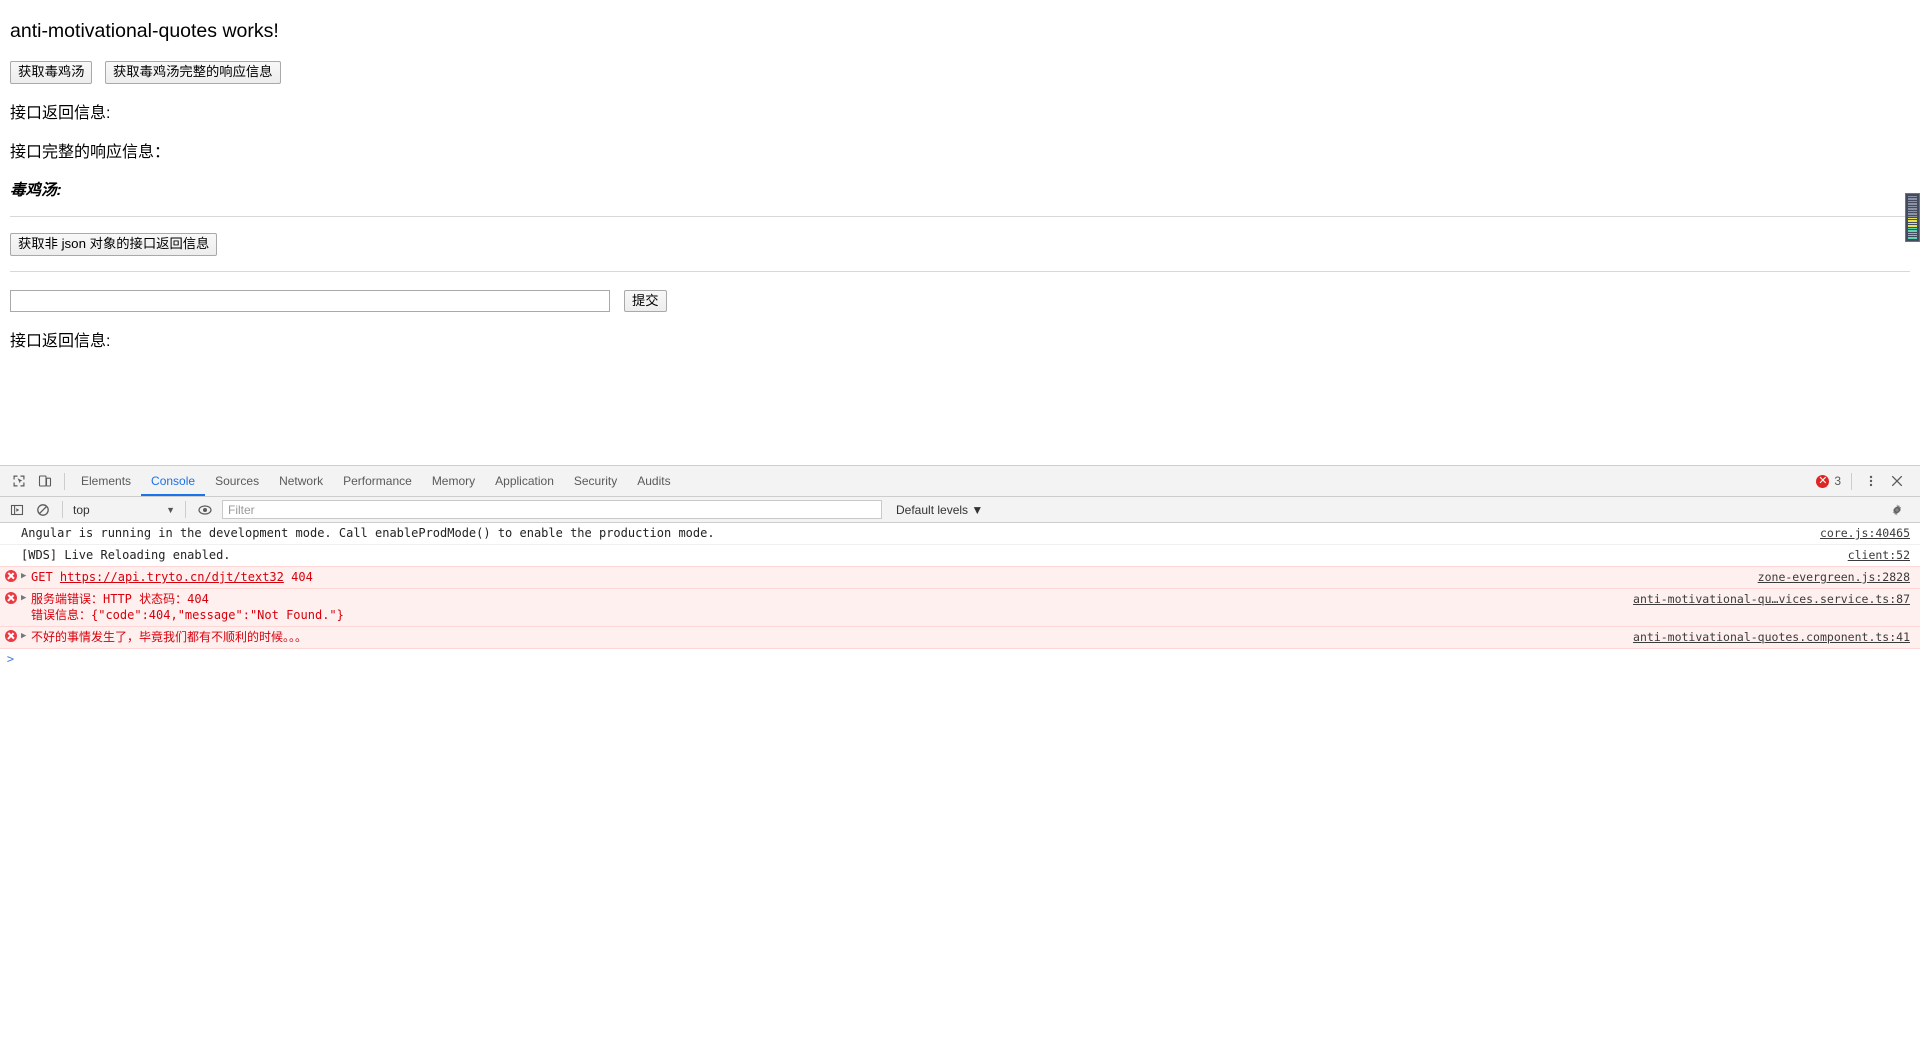 The height and width of the screenshot is (1058, 1920). What do you see at coordinates (10, 659) in the screenshot?
I see `prompt-caret-icon: >` at bounding box center [10, 659].